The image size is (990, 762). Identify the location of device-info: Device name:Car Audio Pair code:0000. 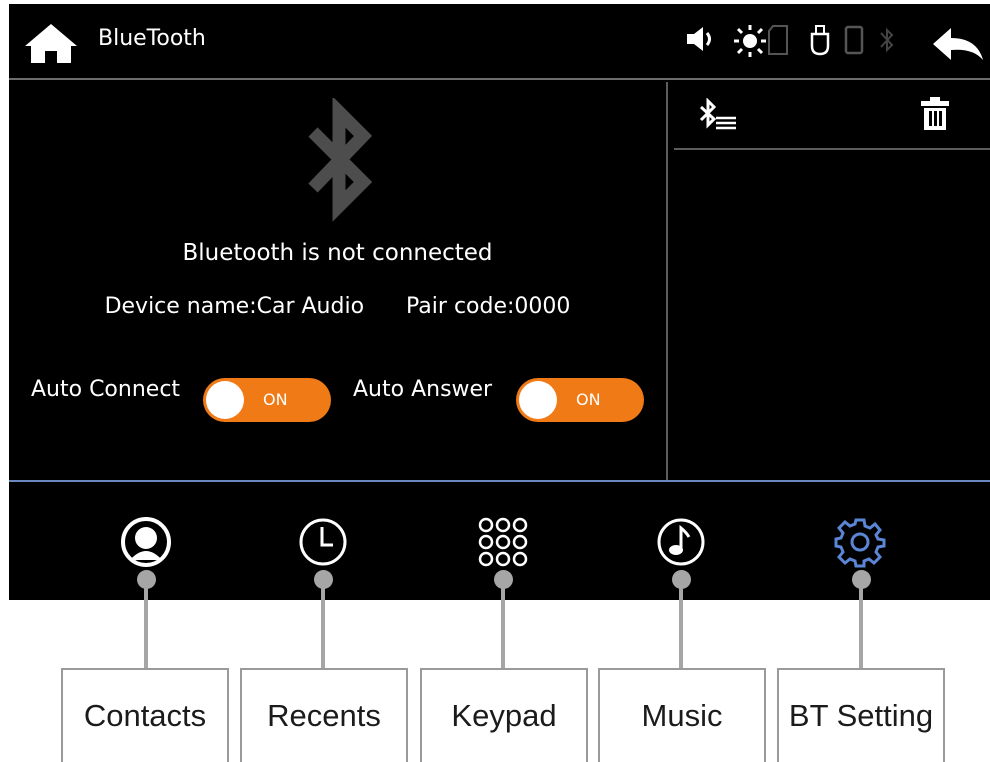
(337, 306).